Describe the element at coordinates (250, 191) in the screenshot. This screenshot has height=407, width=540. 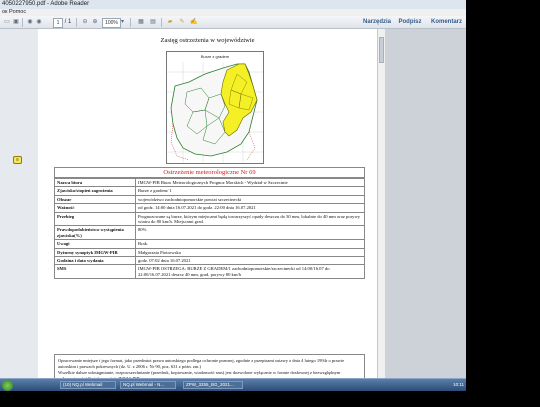
I see `row-value: Burze z gradem/ 1` at that location.